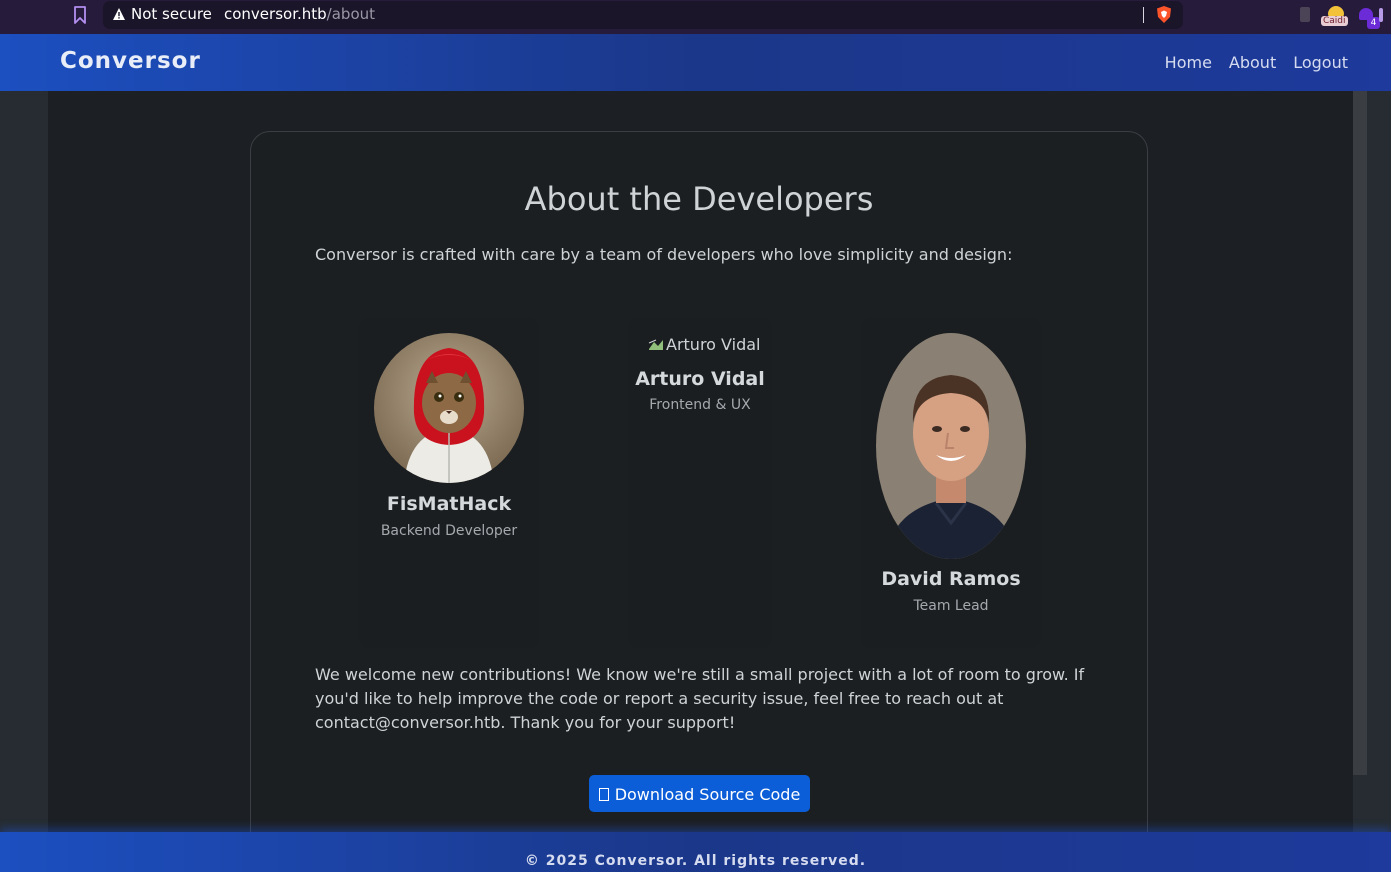 This screenshot has height=872, width=1391. What do you see at coordinates (171, 14) in the screenshot?
I see `security-label: Not secure` at bounding box center [171, 14].